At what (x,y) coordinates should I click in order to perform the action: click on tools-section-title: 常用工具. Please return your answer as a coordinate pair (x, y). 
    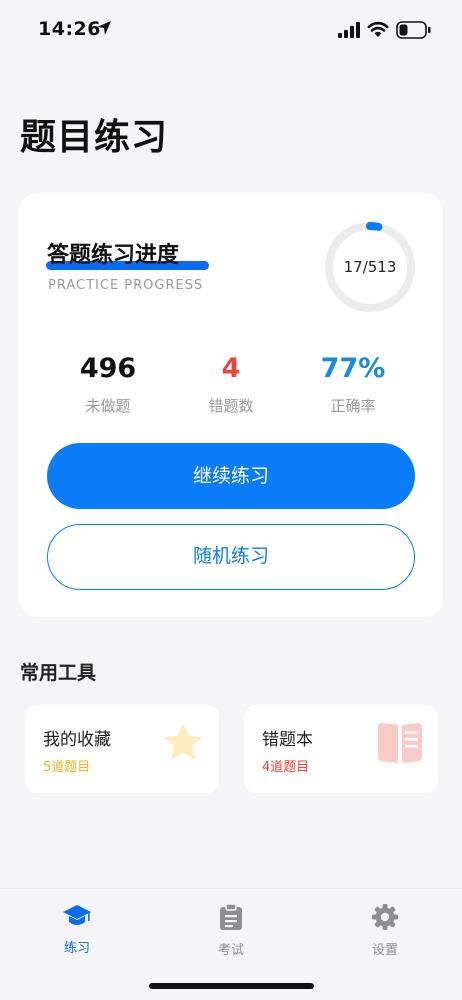
    Looking at the image, I should click on (58, 673).